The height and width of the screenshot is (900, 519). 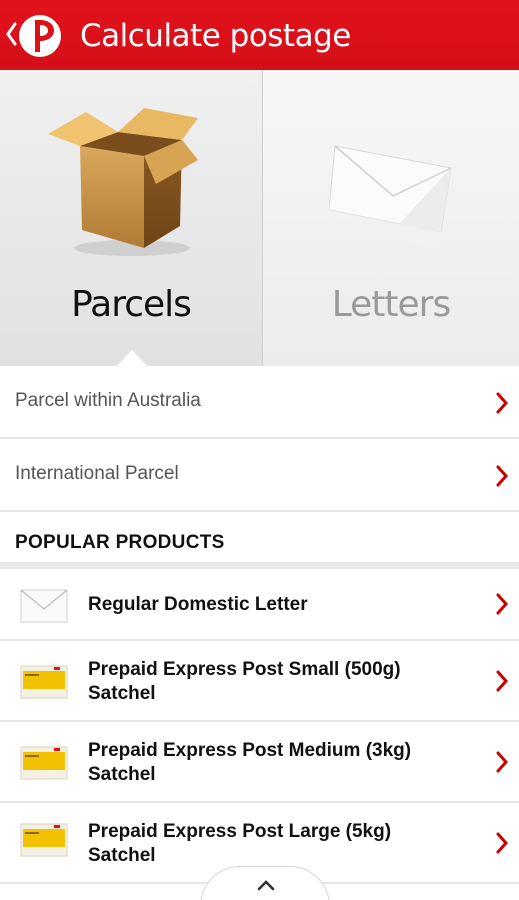 I want to click on product-label: Prepaid Express Post Large (5kg), so click(x=240, y=831).